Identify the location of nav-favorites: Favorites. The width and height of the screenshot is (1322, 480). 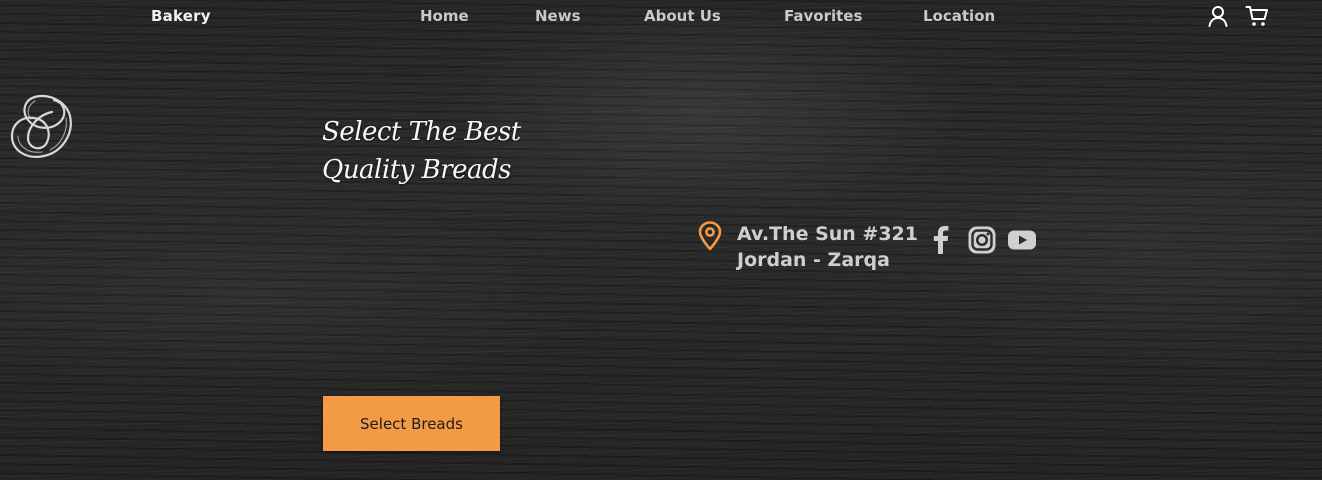
(823, 16).